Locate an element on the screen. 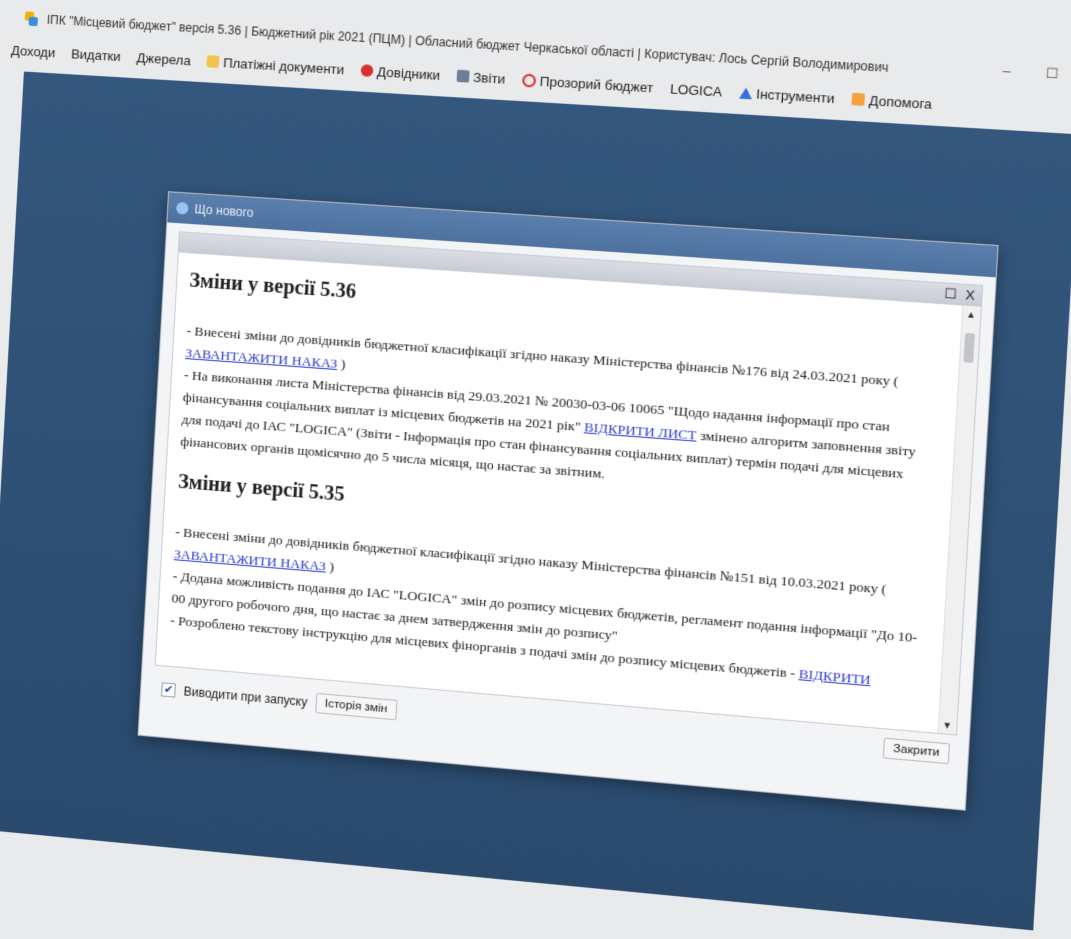 The width and height of the screenshot is (1071, 939). menu-help: Допомога is located at coordinates (891, 101).